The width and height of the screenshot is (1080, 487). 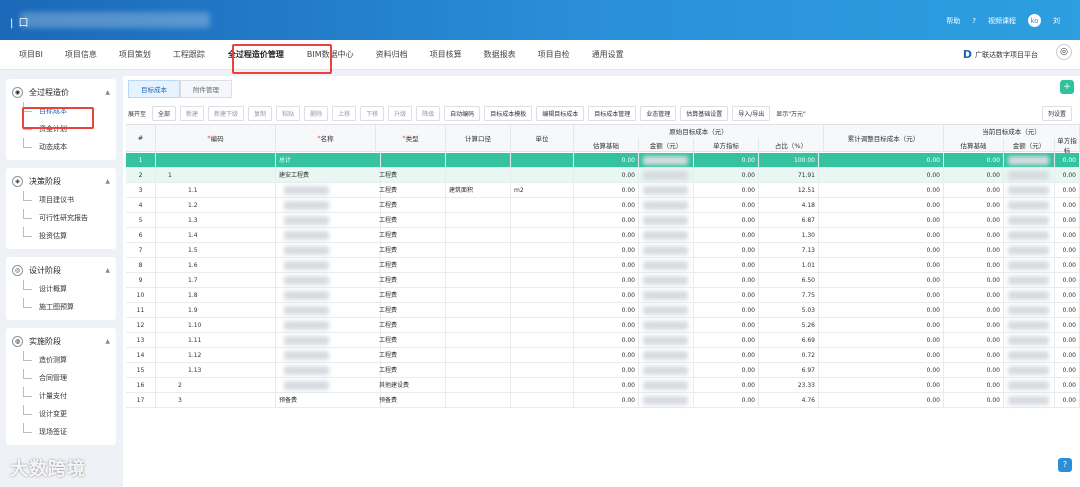 What do you see at coordinates (603, 325) in the screenshot?
I see `table-row: 12 1.10 工程费 0.00 0.00 5.26 0.00 0.00 0.00` at bounding box center [603, 325].